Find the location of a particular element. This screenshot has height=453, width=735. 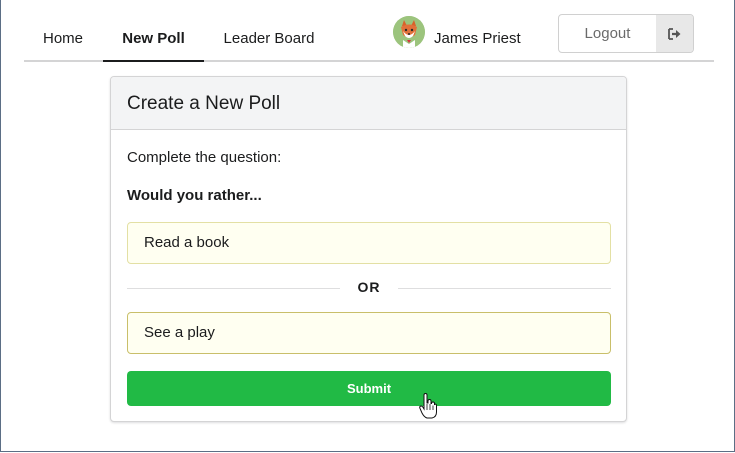

or-divider: OR is located at coordinates (369, 288).